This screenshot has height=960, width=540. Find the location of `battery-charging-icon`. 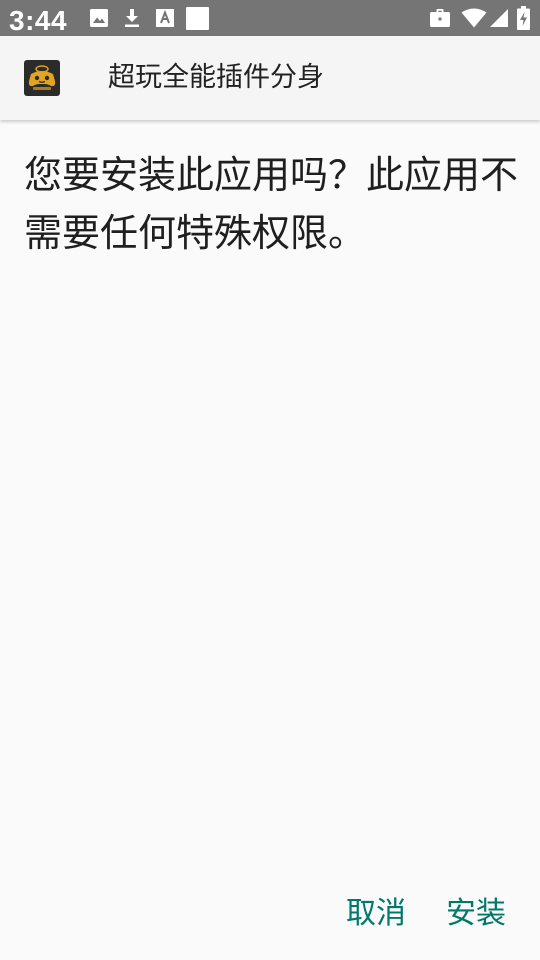

battery-charging-icon is located at coordinates (523, 18).